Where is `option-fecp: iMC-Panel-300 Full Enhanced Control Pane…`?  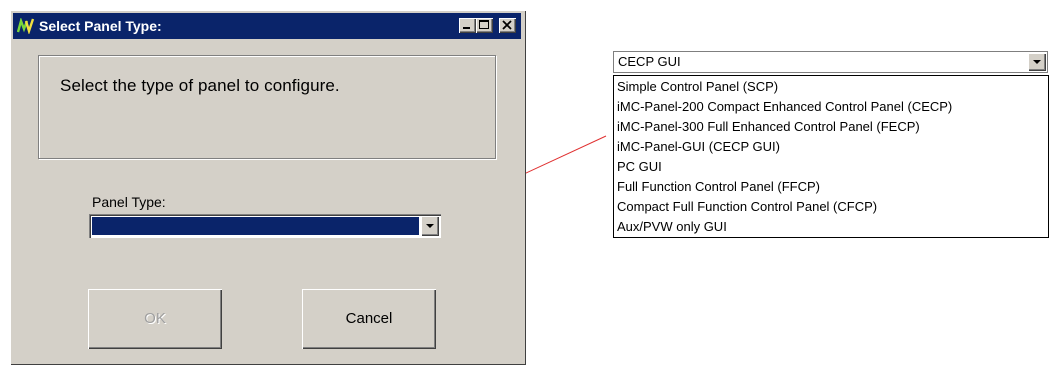
option-fecp: iMC-Panel-300 Full Enhanced Control Pane… is located at coordinates (832, 127).